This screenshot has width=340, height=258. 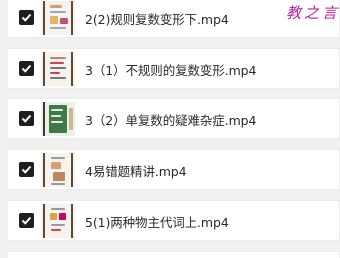 What do you see at coordinates (173, 254) in the screenshot?
I see `file-row-6-partial` at bounding box center [173, 254].